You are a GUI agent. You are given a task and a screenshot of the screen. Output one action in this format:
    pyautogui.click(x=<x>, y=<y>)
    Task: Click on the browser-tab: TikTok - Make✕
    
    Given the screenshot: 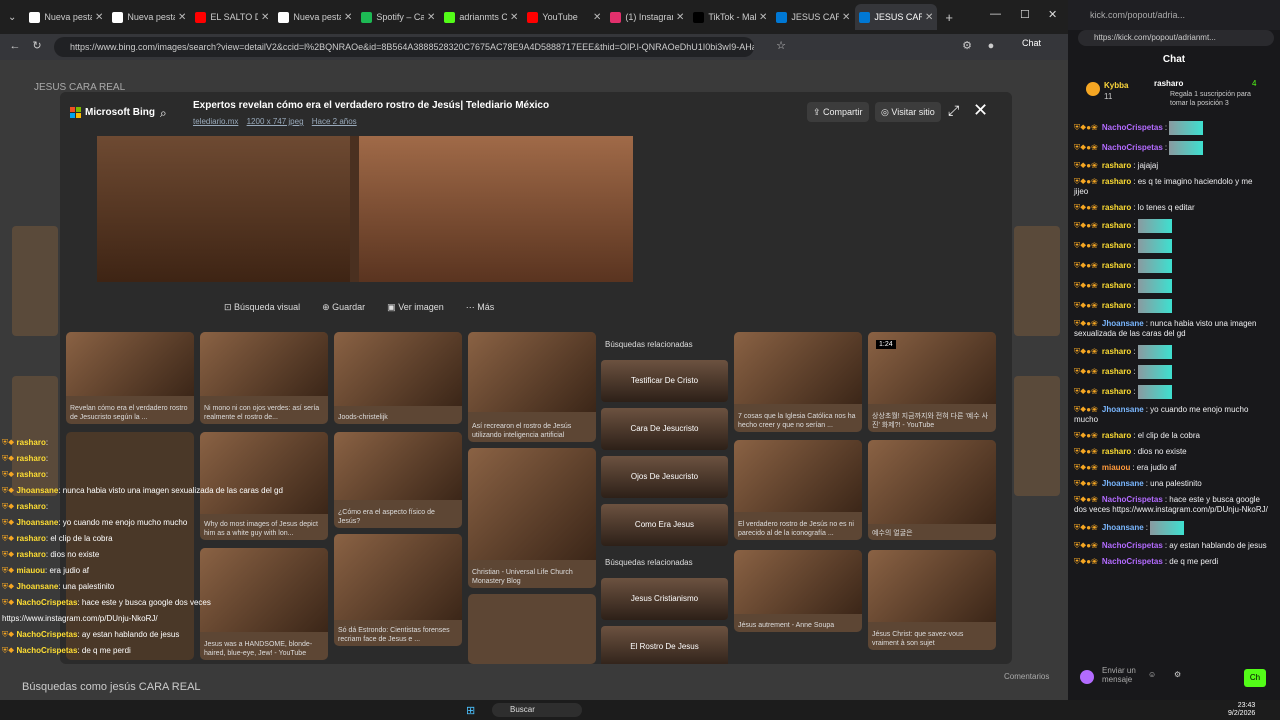 What is the action you would take?
    pyautogui.click(x=730, y=17)
    